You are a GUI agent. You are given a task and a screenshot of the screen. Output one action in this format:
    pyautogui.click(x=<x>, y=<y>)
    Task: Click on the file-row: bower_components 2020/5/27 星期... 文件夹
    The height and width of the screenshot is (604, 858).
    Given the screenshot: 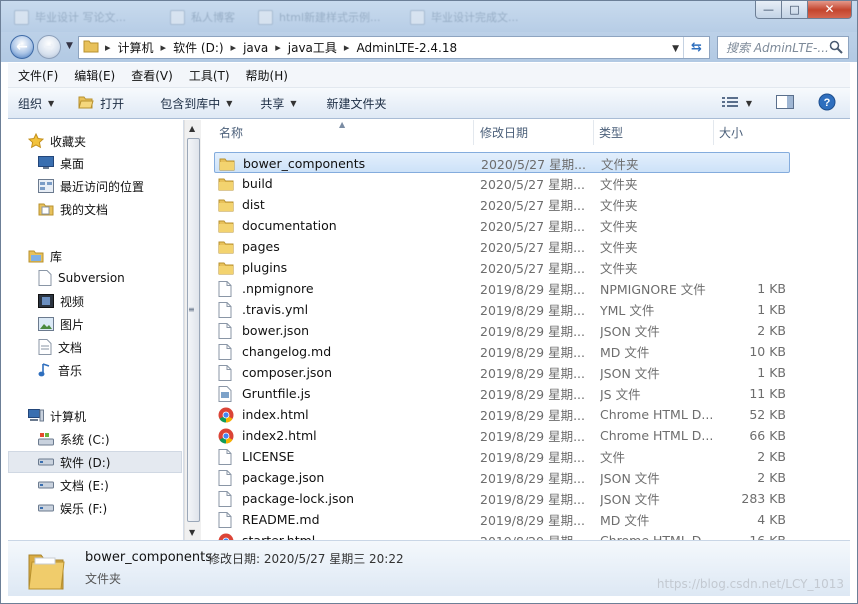 What is the action you would take?
    pyautogui.click(x=502, y=162)
    